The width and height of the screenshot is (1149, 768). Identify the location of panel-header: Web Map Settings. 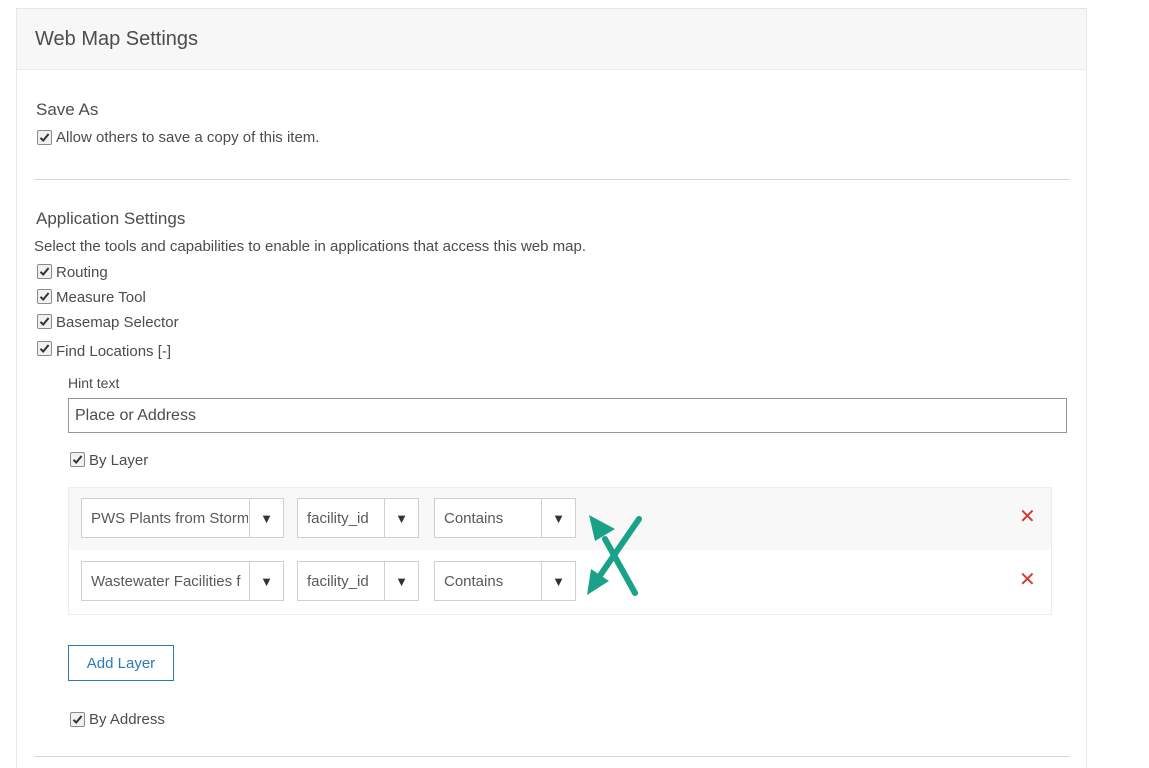
(551, 39).